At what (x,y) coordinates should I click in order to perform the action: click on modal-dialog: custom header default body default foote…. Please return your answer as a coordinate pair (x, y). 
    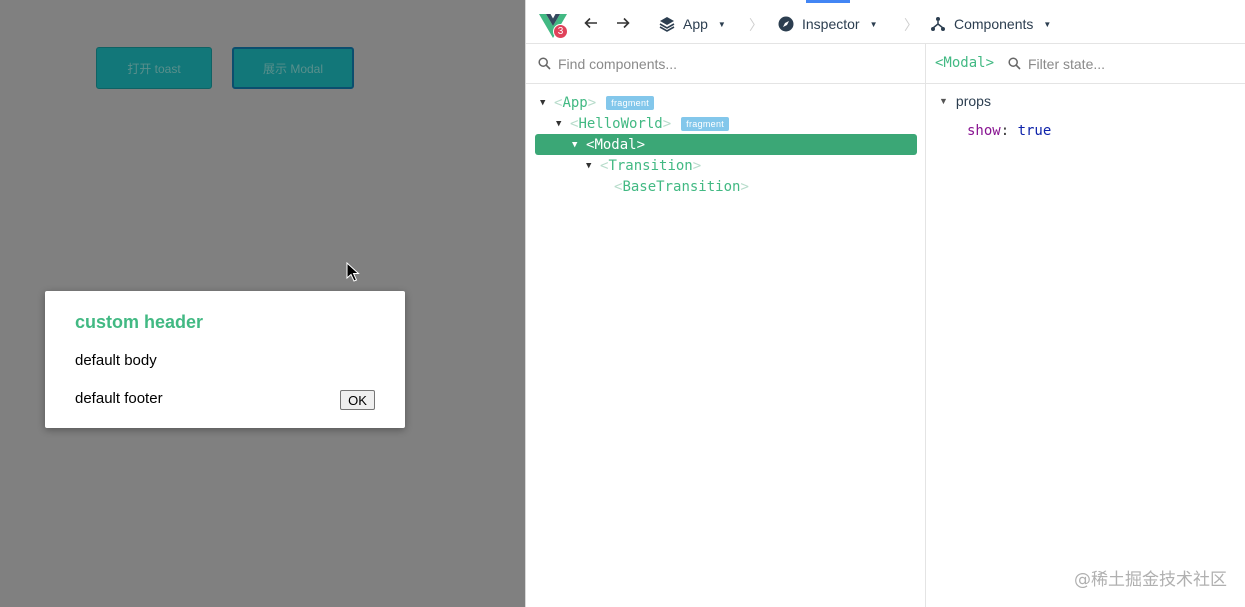
    Looking at the image, I should click on (225, 359).